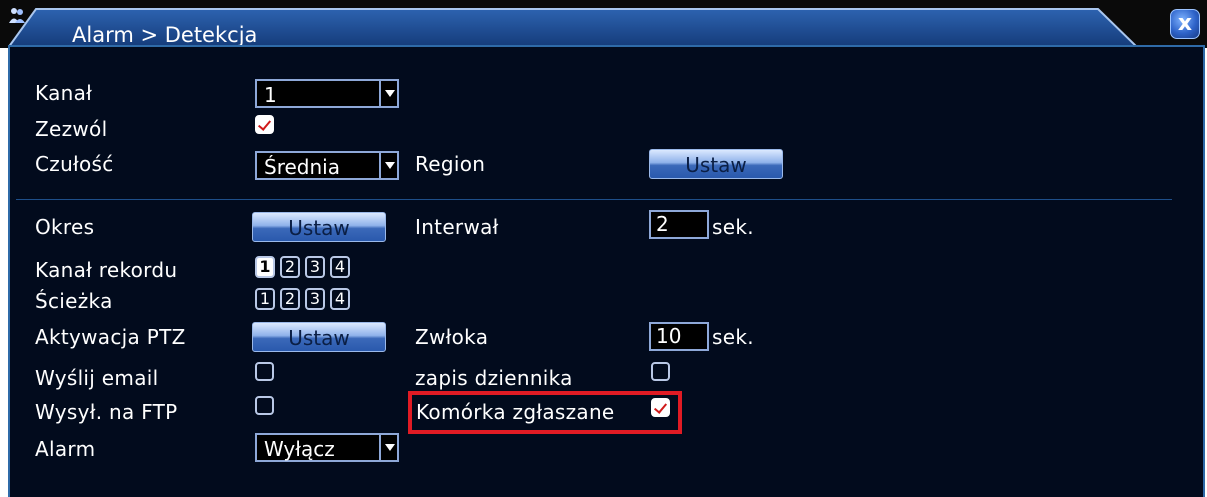  What do you see at coordinates (315, 299) in the screenshot?
I see `path-channel-3: 3` at bounding box center [315, 299].